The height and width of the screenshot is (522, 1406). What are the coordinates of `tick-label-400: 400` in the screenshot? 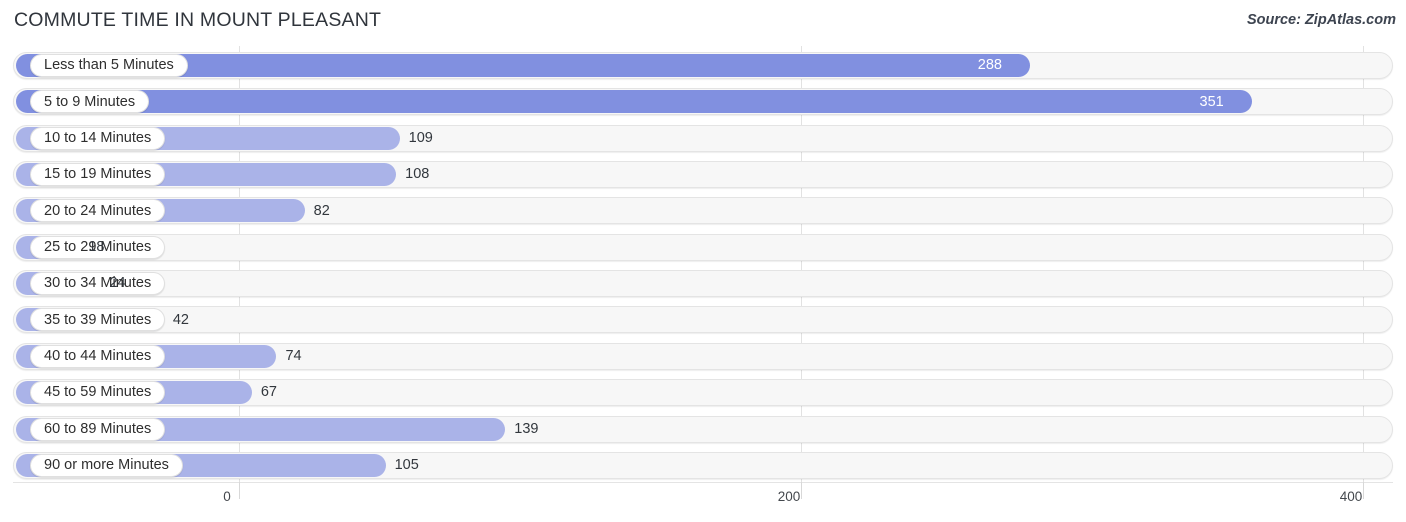 It's located at (1351, 496).